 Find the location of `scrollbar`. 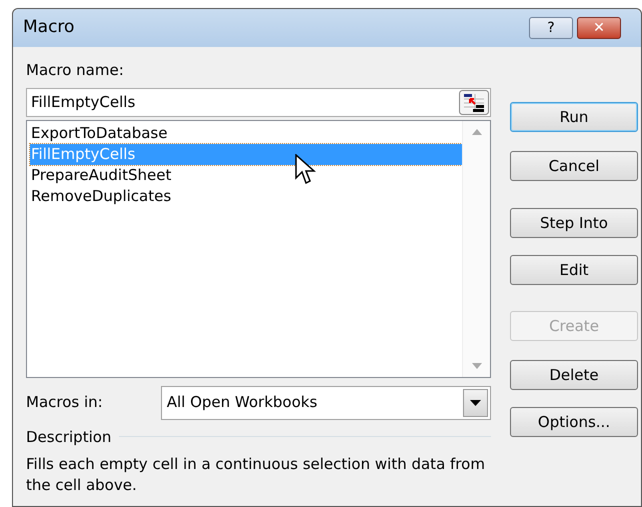

scrollbar is located at coordinates (476, 248).